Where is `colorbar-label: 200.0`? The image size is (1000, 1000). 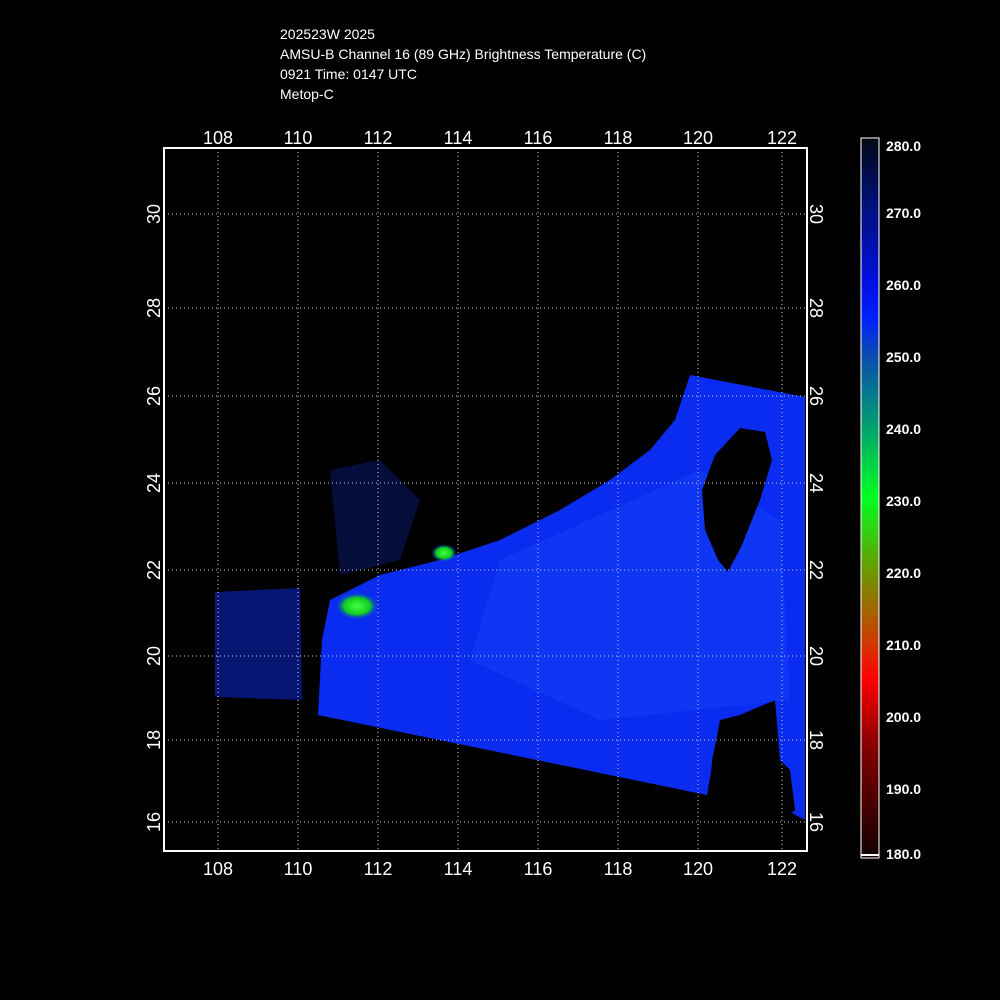 colorbar-label: 200.0 is located at coordinates (904, 717).